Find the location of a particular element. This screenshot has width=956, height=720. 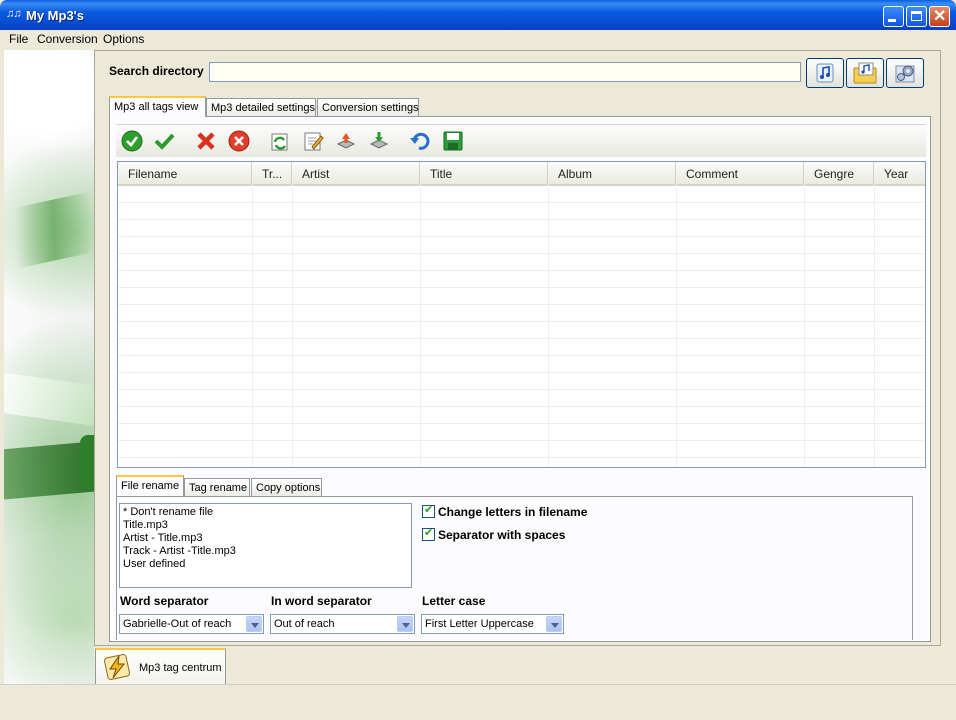

letter-case-select: First Letter Uppercase is located at coordinates (492, 624).